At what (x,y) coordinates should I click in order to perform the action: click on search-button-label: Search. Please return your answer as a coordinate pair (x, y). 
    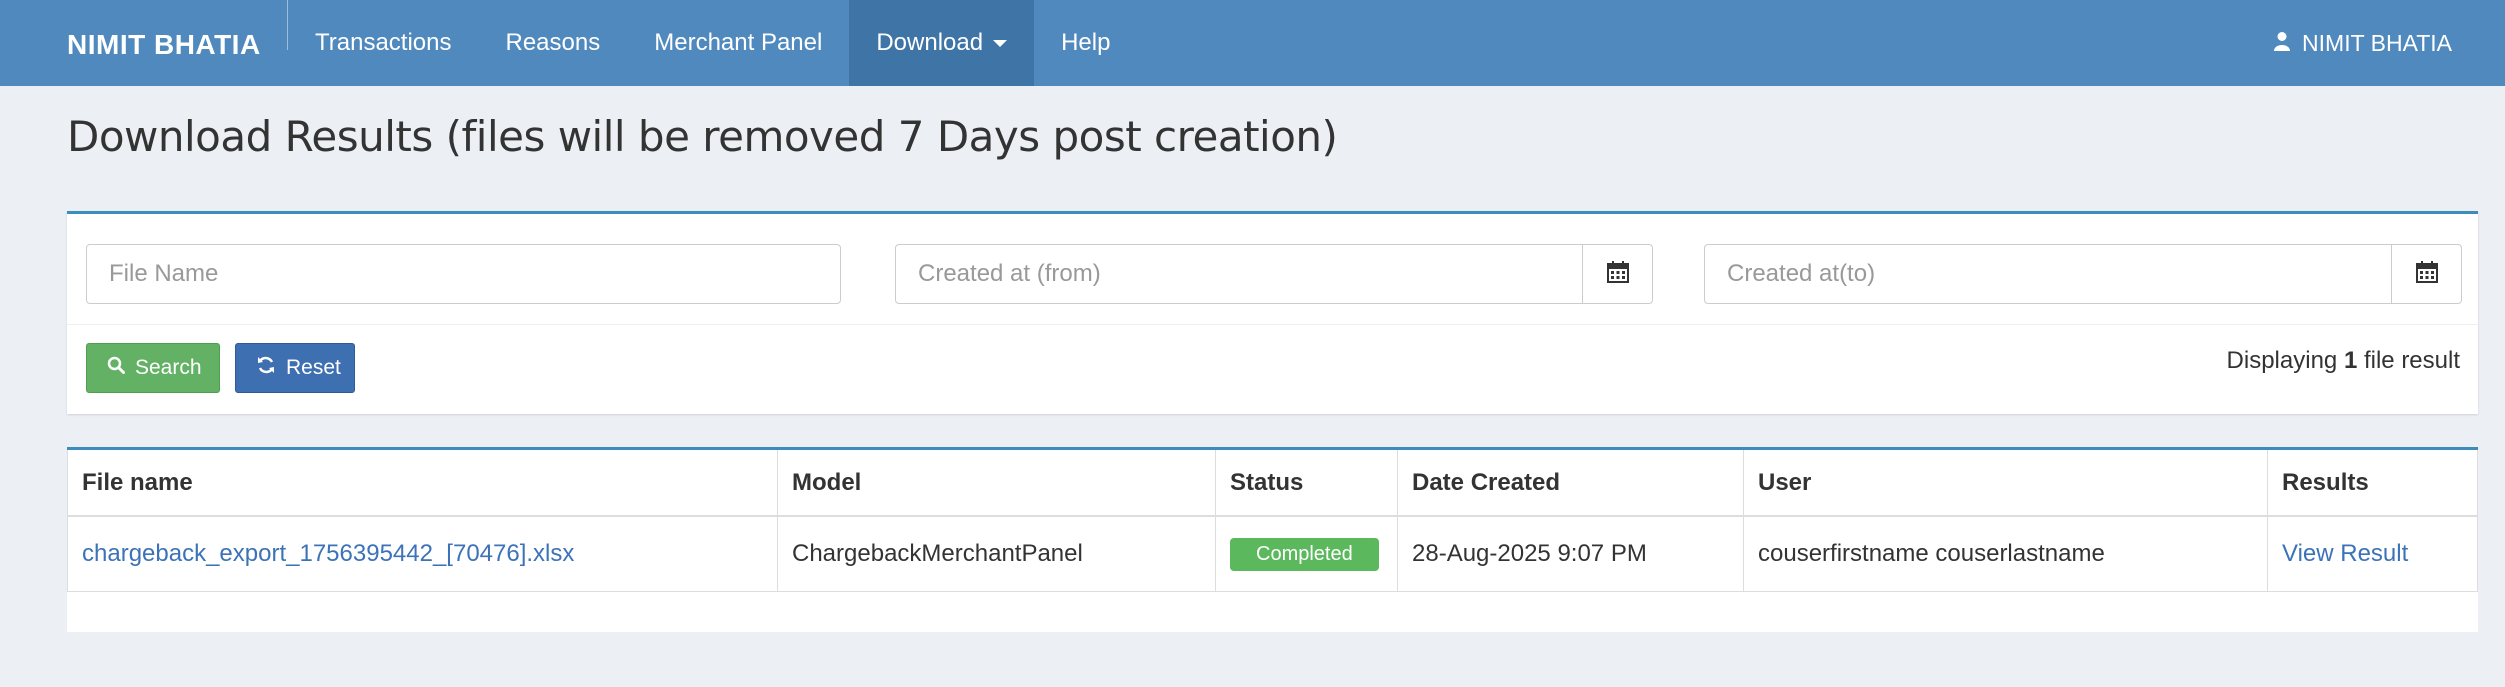
    Looking at the image, I should click on (168, 367).